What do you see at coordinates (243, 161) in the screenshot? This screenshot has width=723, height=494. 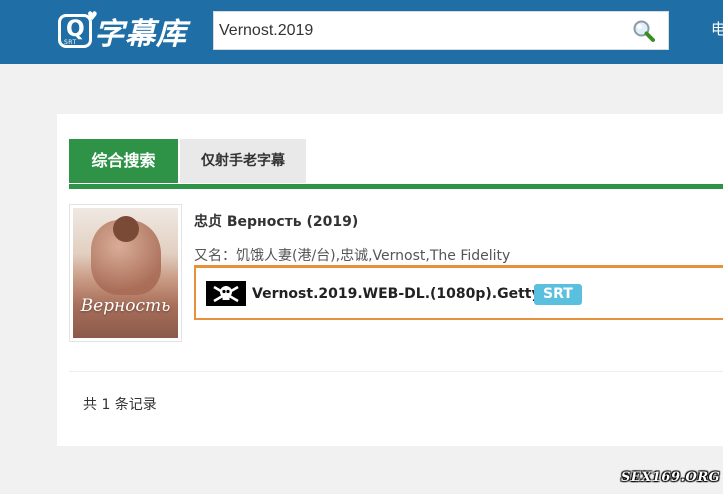 I see `tab-shooter-only: 仅射手老字幕` at bounding box center [243, 161].